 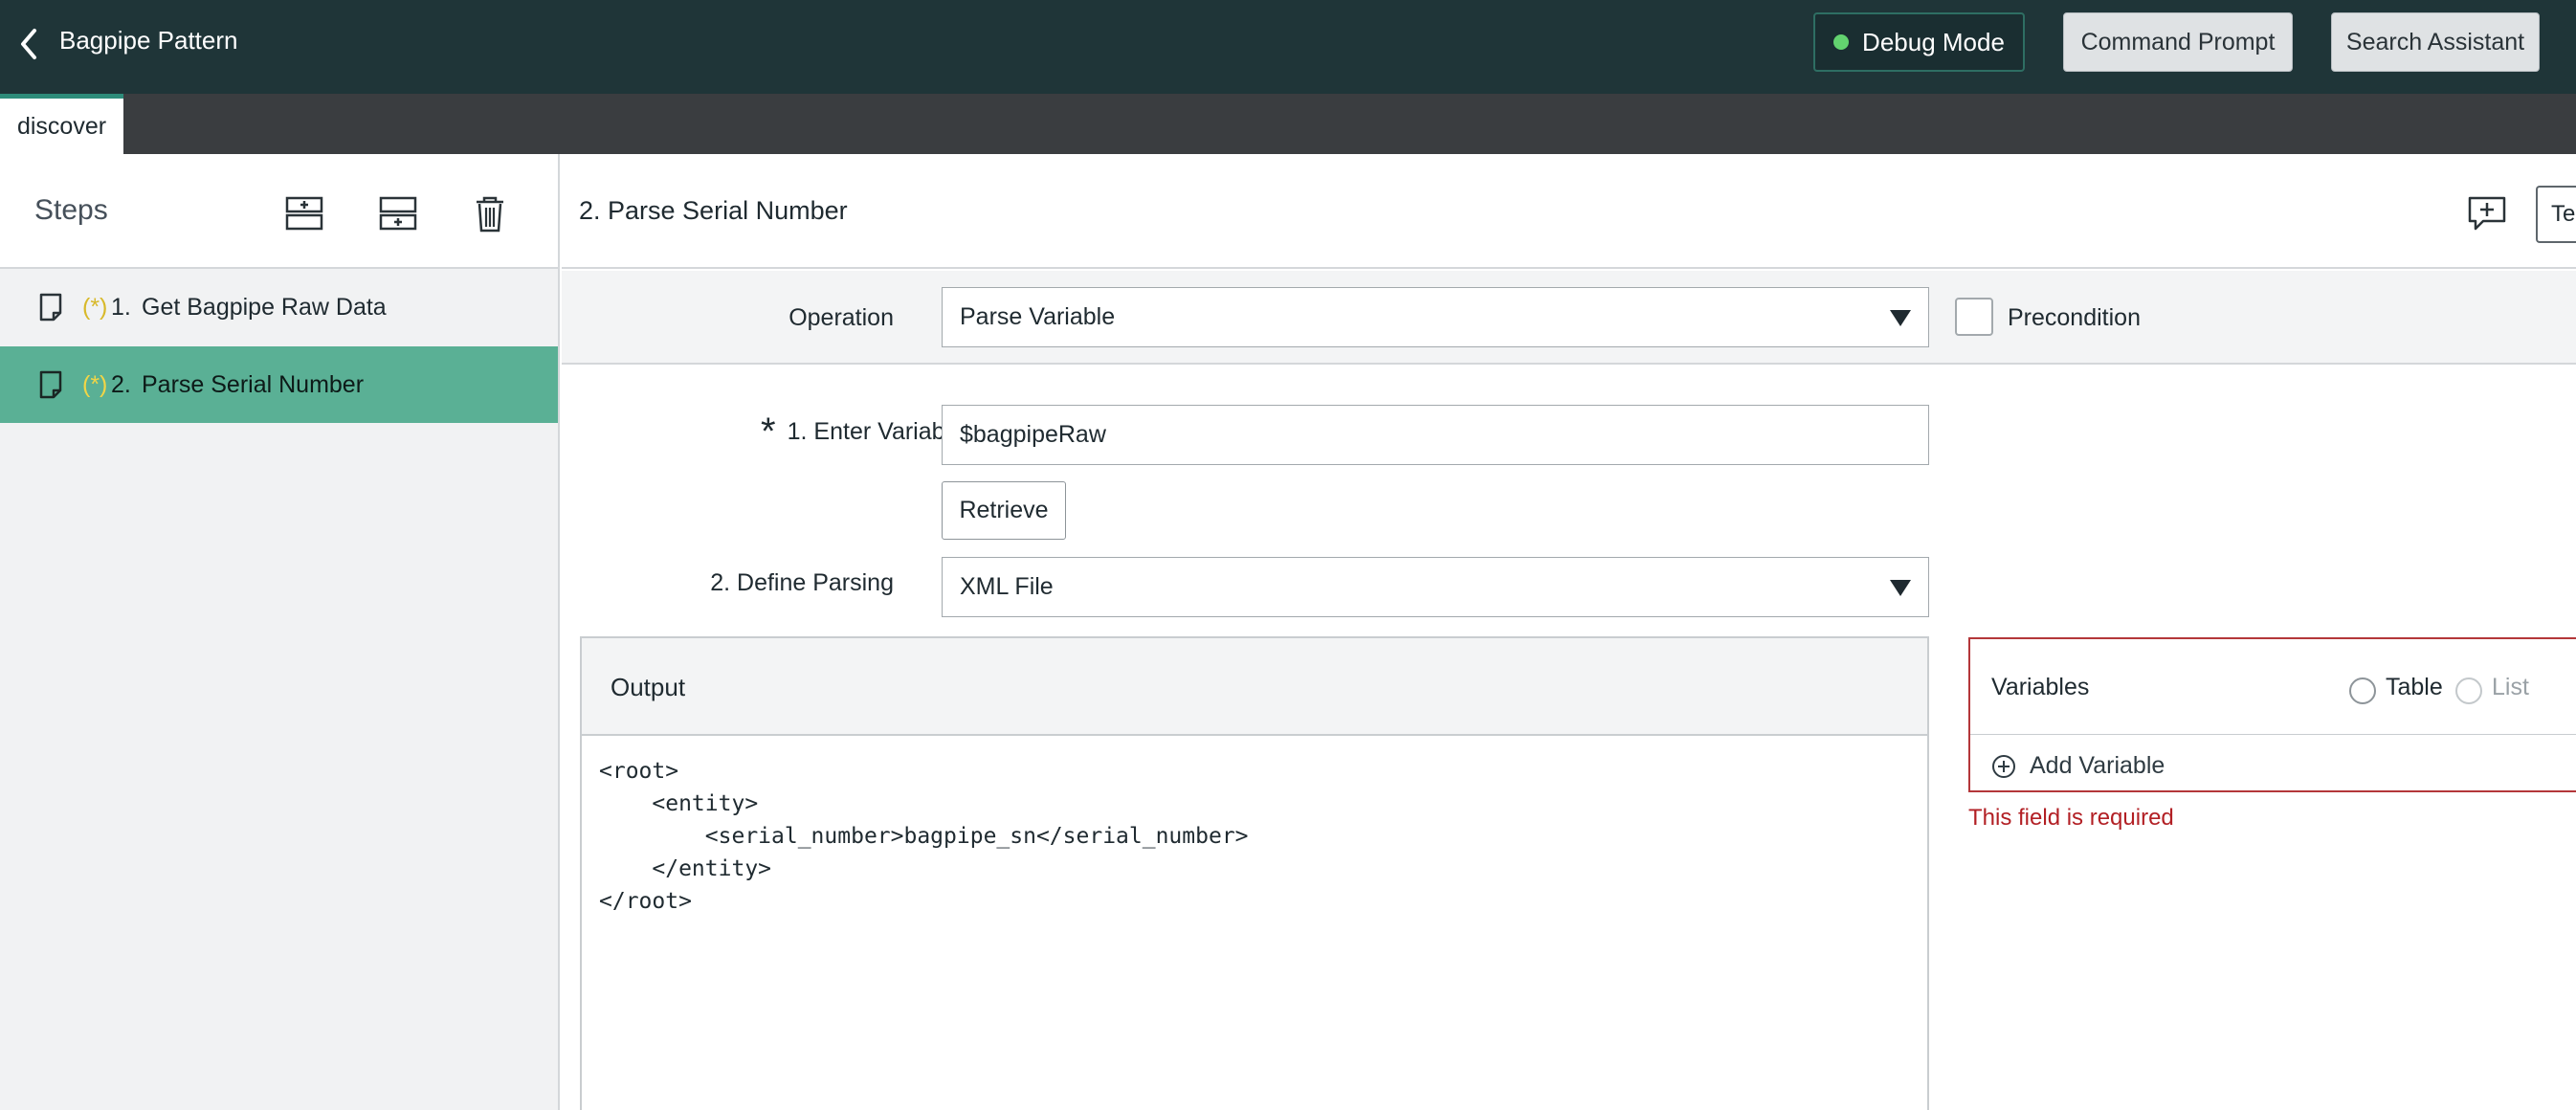 What do you see at coordinates (121, 384) in the screenshot?
I see `step-number: 2.` at bounding box center [121, 384].